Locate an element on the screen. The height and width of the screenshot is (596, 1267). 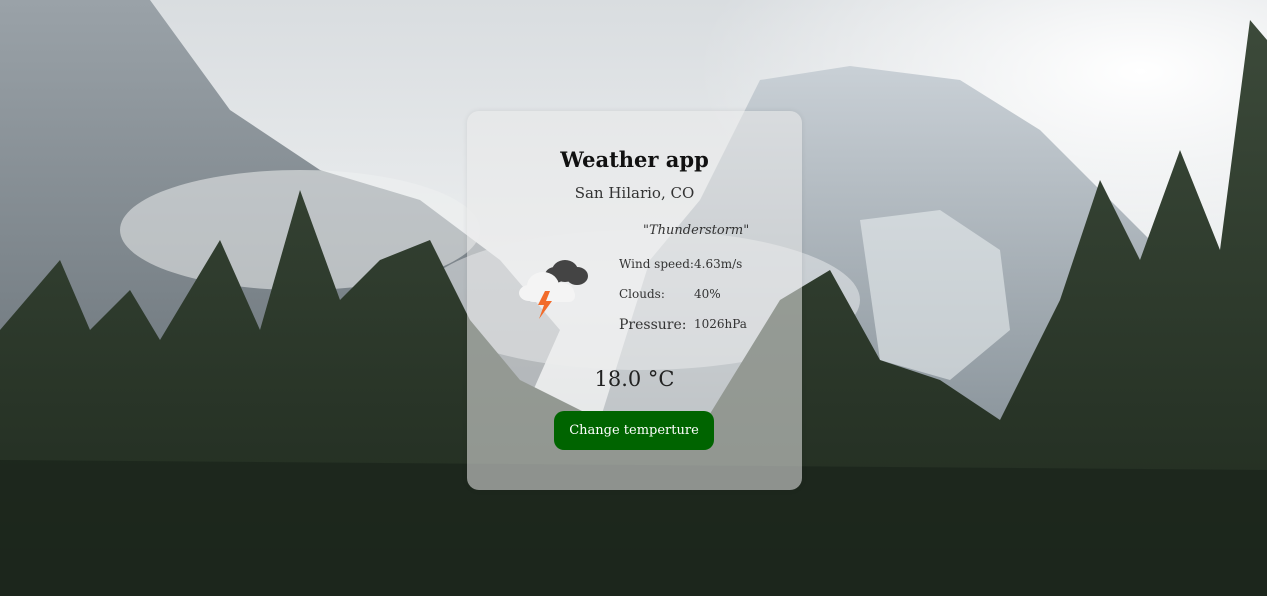
change-temperature-button: Change temperture is located at coordinates (634, 430).